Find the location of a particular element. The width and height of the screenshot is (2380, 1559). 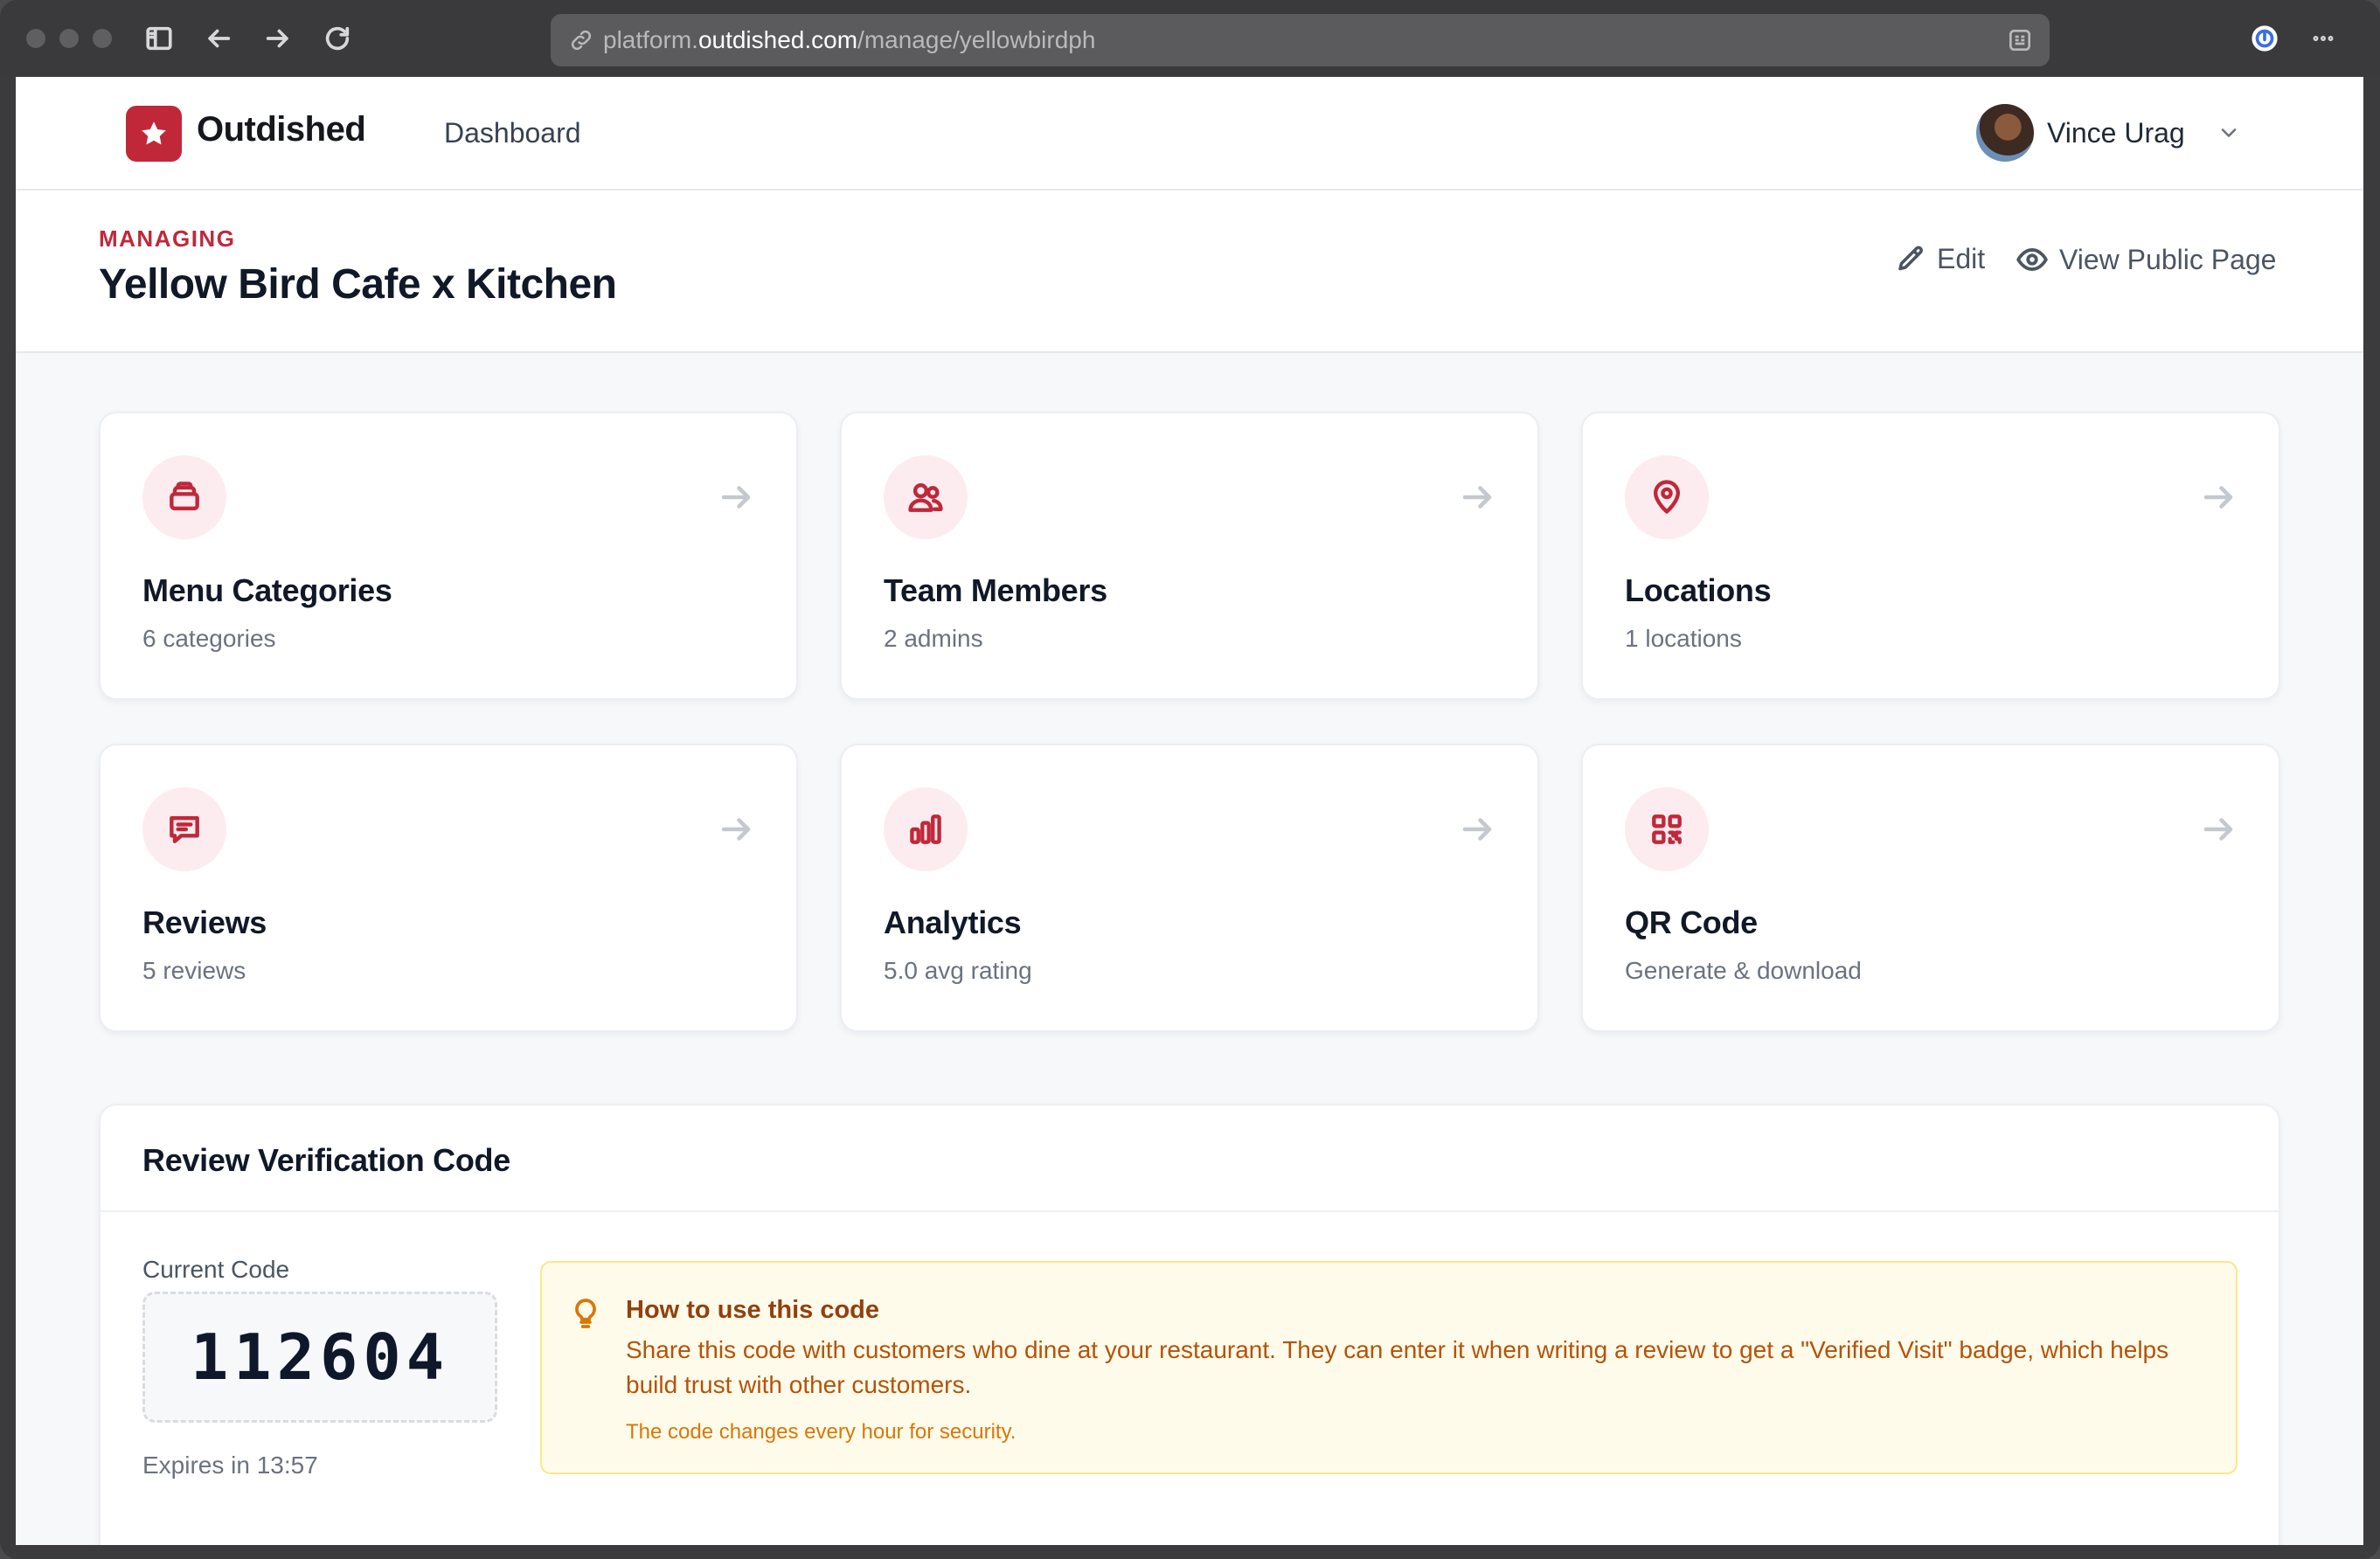

tip-title: How to use this code is located at coordinates (753, 1310).